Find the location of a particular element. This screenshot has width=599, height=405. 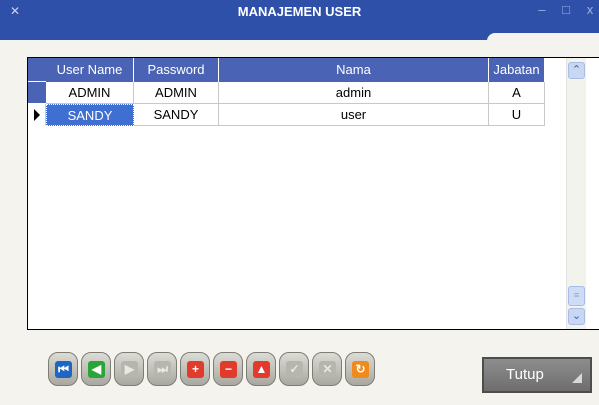

last-record-icon: ⏭ is located at coordinates (162, 369).